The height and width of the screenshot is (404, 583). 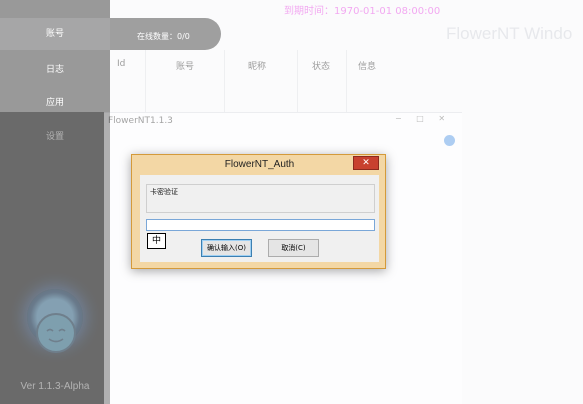 I want to click on prompt-label: 卡密验证, so click(x=164, y=192).